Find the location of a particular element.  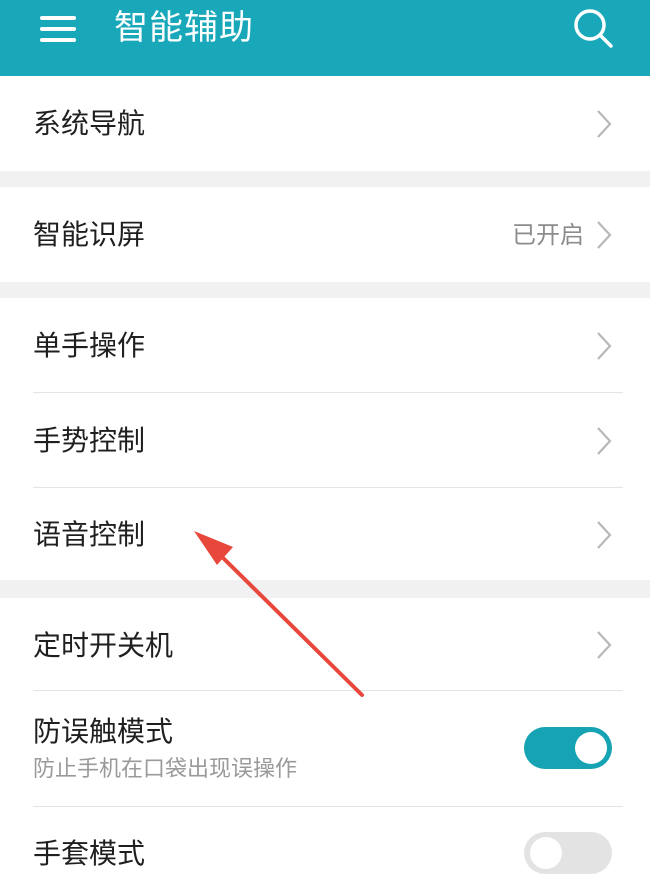

glove-mode-toggle is located at coordinates (568, 853).